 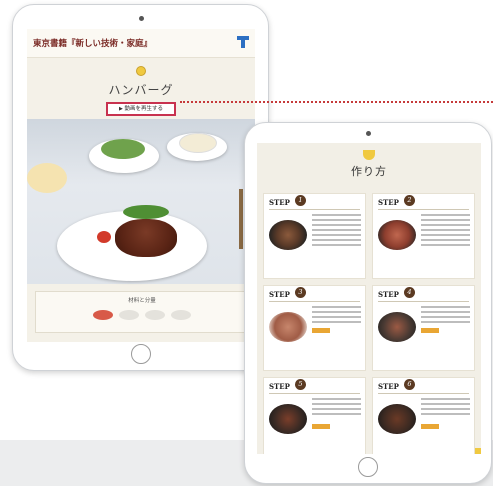 I want to click on step-number: 4, so click(x=409, y=292).